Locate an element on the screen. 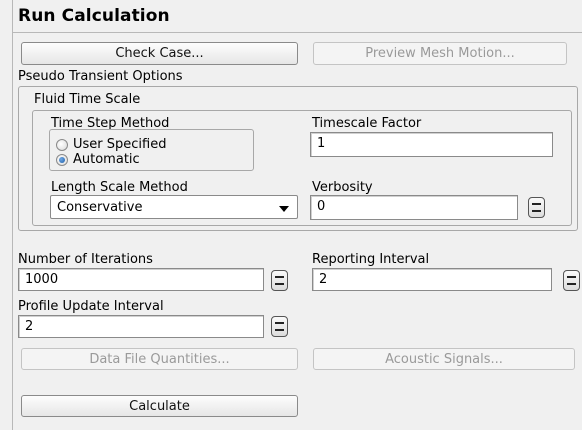 This screenshot has width=582, height=430. radio-user-specified-label: User Specified is located at coordinates (120, 144).